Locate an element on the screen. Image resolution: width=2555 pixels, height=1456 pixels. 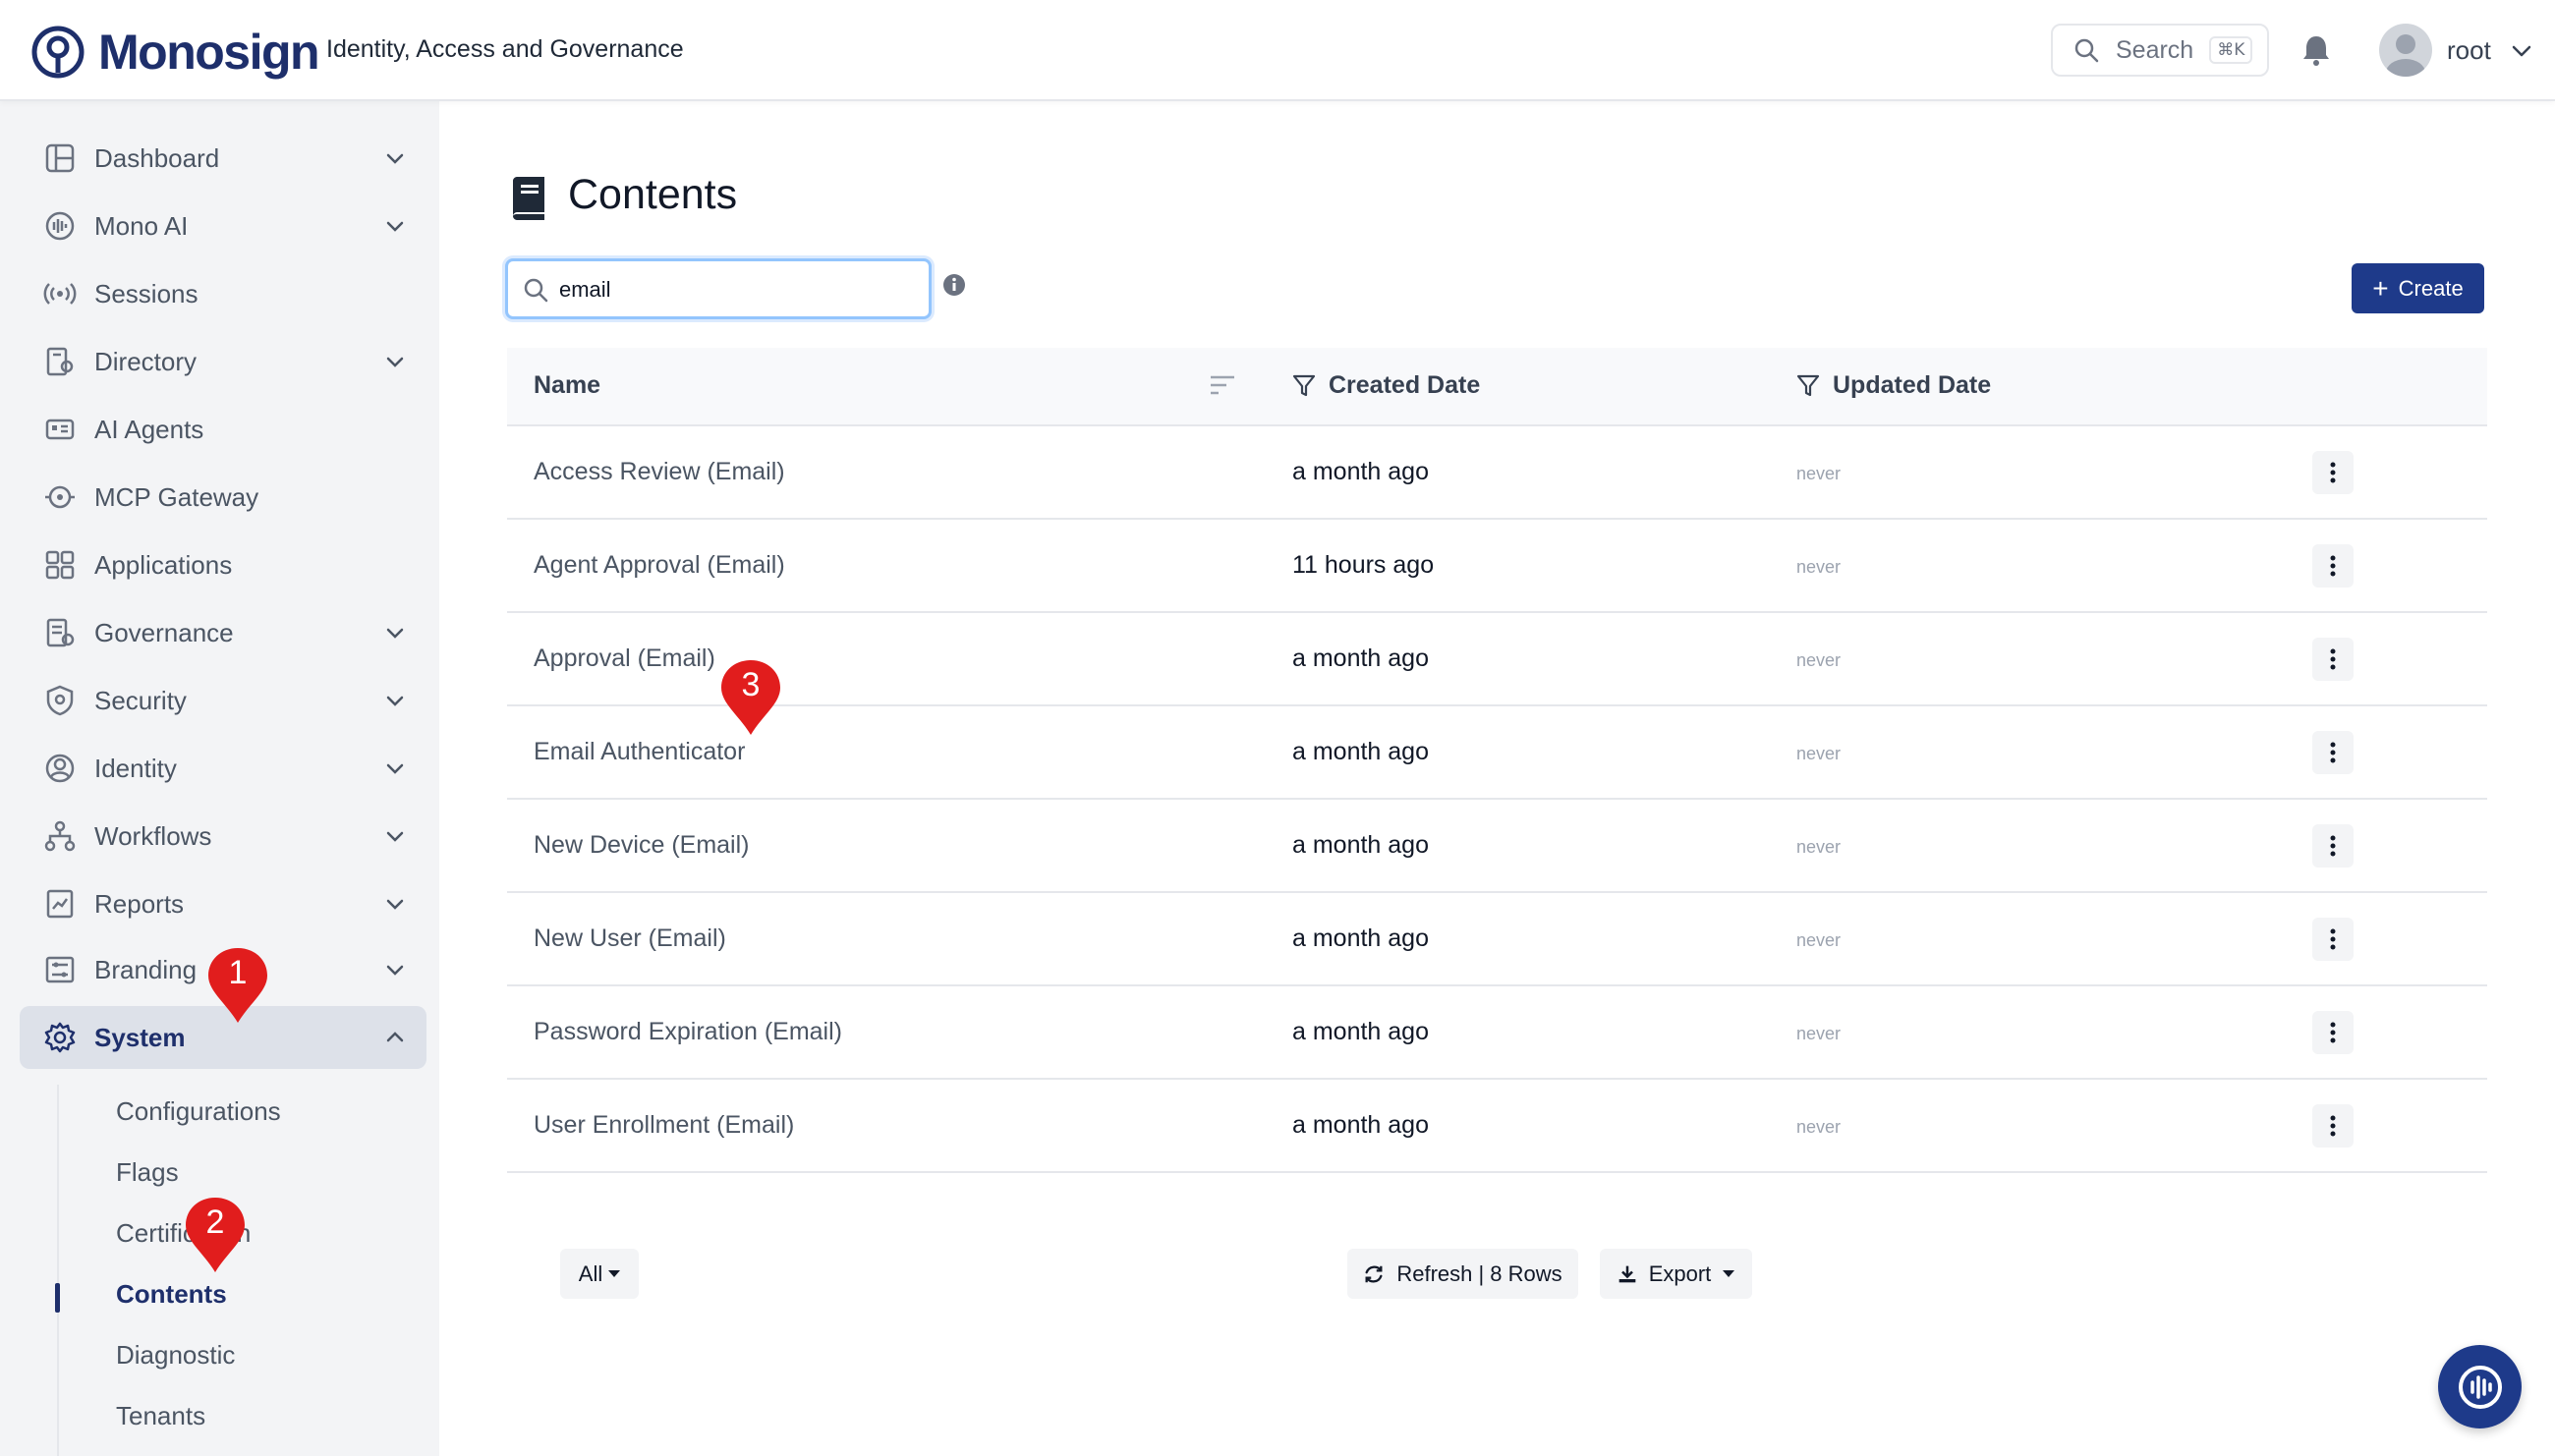
sidebar-item-sessions: Sessions is located at coordinates (223, 293).